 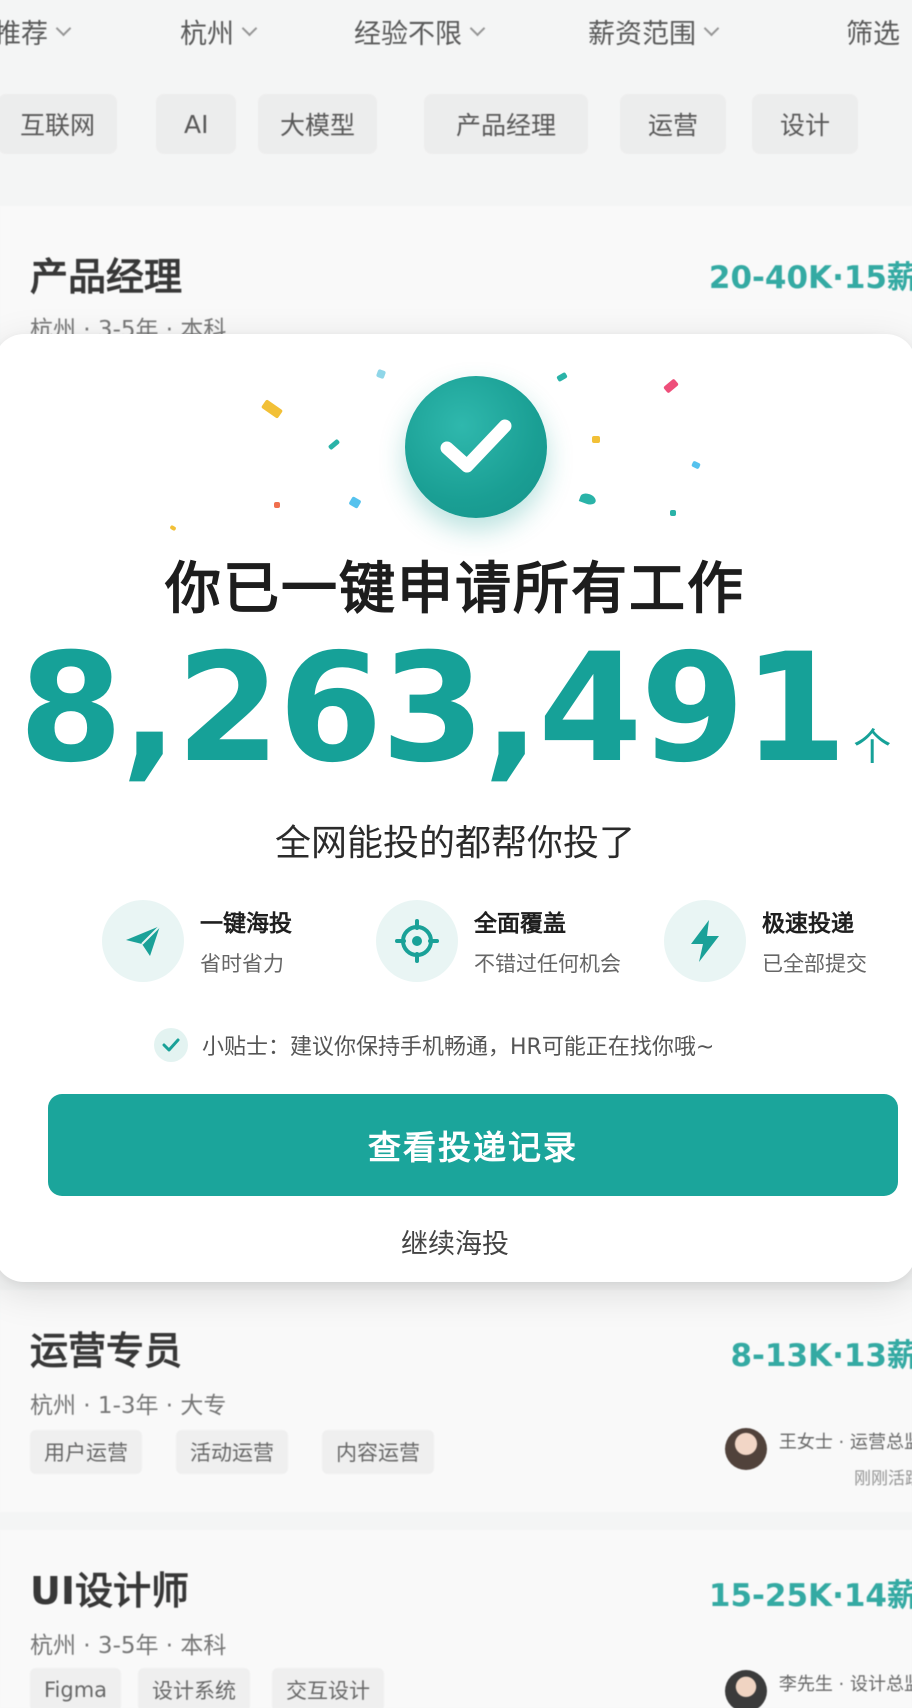 What do you see at coordinates (128, 1646) in the screenshot?
I see `job-meta: 杭州 · 3-5年 · 本科` at bounding box center [128, 1646].